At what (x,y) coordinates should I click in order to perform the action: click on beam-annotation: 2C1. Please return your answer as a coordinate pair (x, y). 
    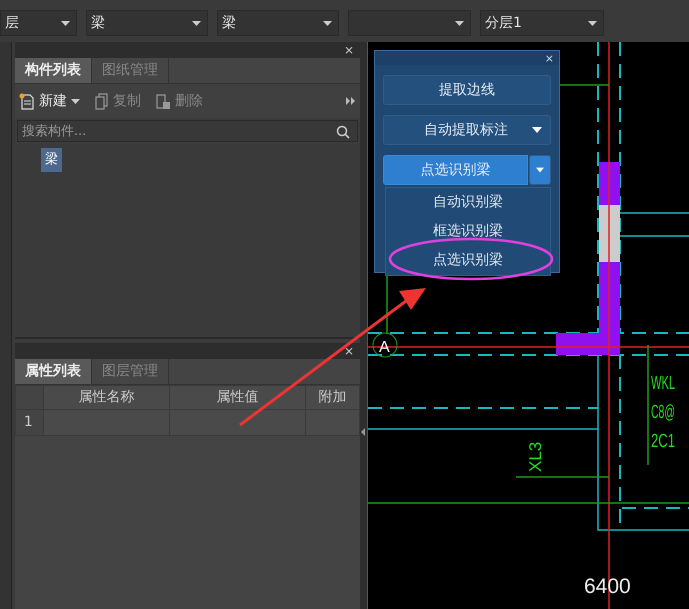
    Looking at the image, I should click on (668, 441).